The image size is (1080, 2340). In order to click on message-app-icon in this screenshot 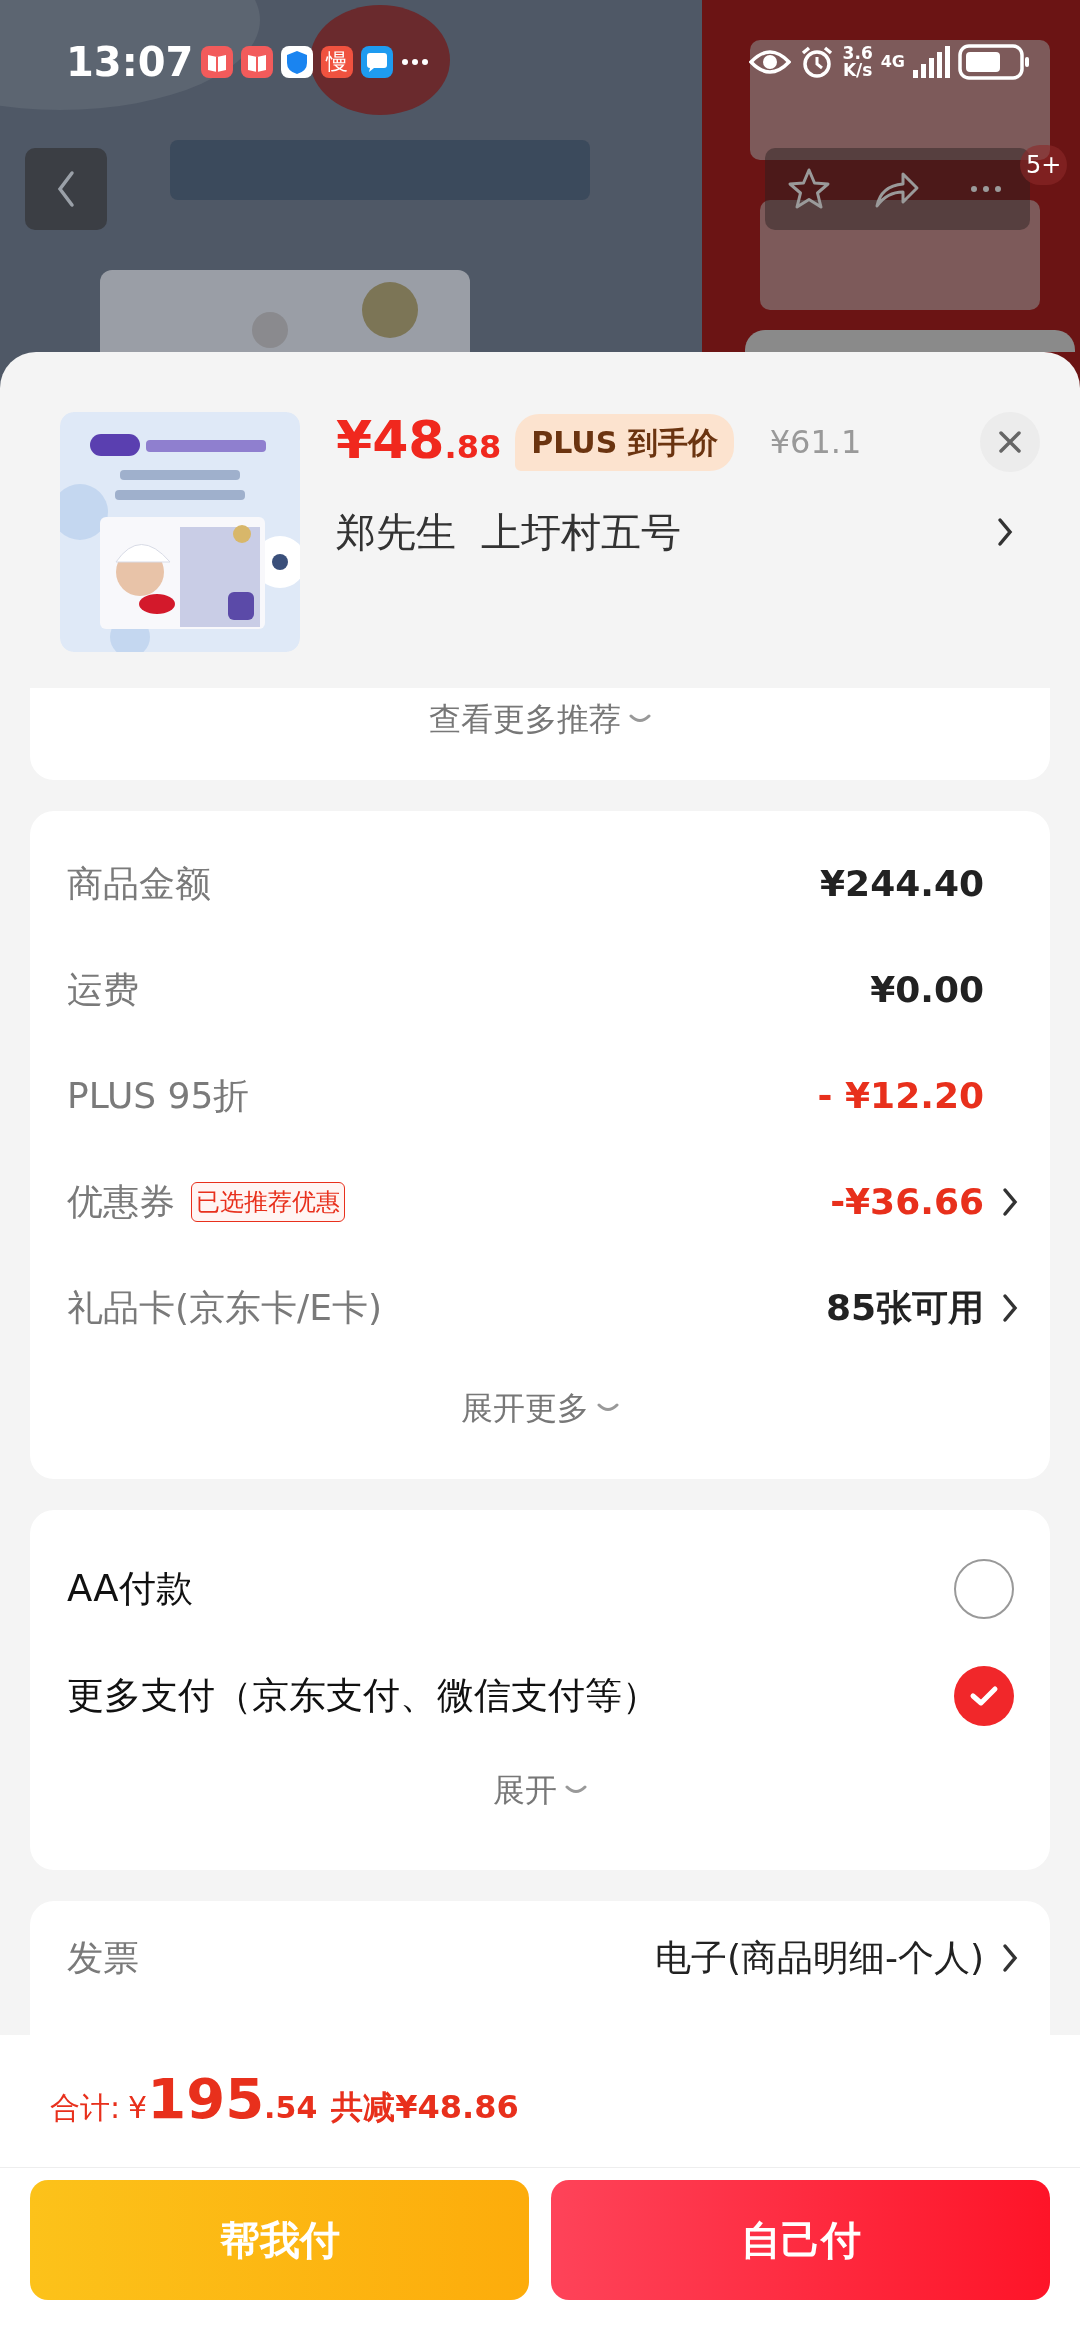, I will do `click(377, 62)`.